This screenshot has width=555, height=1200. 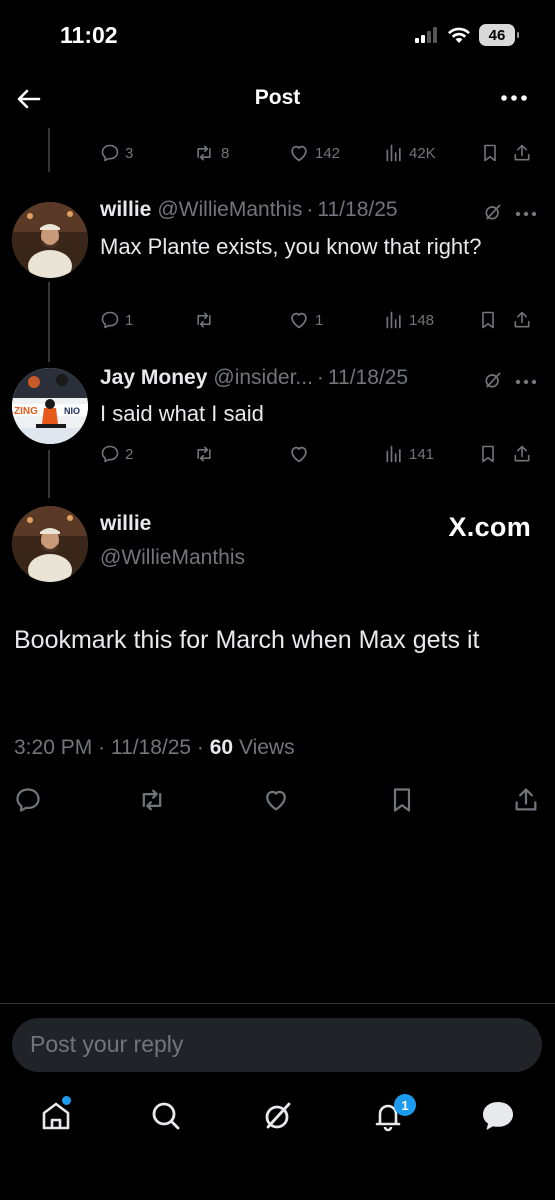 What do you see at coordinates (153, 378) in the screenshot?
I see `reply-author-name: Jay Money` at bounding box center [153, 378].